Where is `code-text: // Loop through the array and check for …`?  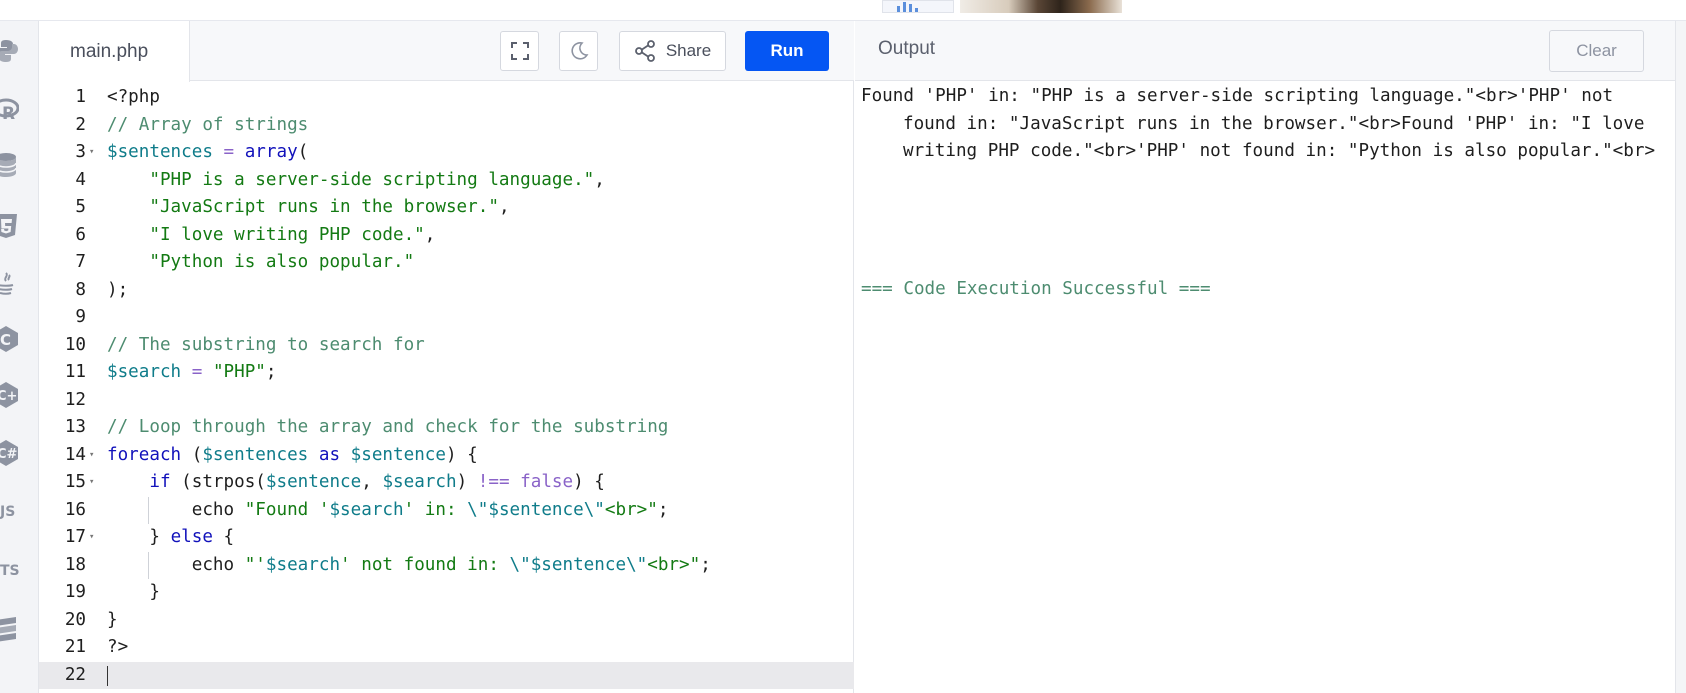 code-text: // Loop through the array and check for … is located at coordinates (388, 427).